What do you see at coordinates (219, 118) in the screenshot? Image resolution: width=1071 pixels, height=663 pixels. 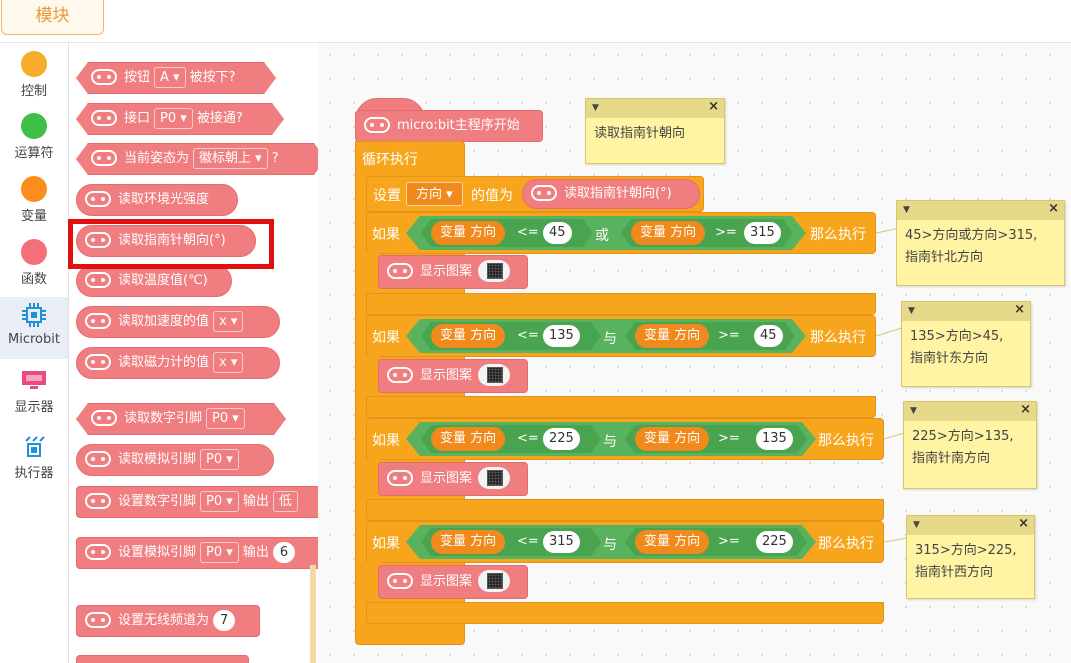 I see `block-text: 被接通?` at bounding box center [219, 118].